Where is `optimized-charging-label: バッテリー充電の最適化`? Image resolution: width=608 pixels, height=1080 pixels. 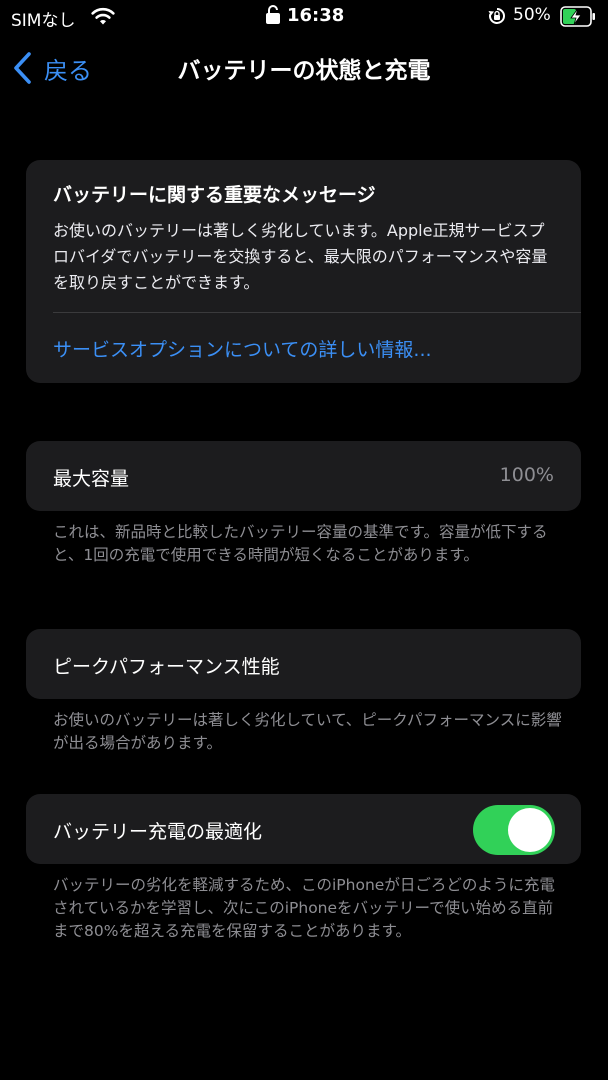 optimized-charging-label: バッテリー充電の最適化 is located at coordinates (158, 832).